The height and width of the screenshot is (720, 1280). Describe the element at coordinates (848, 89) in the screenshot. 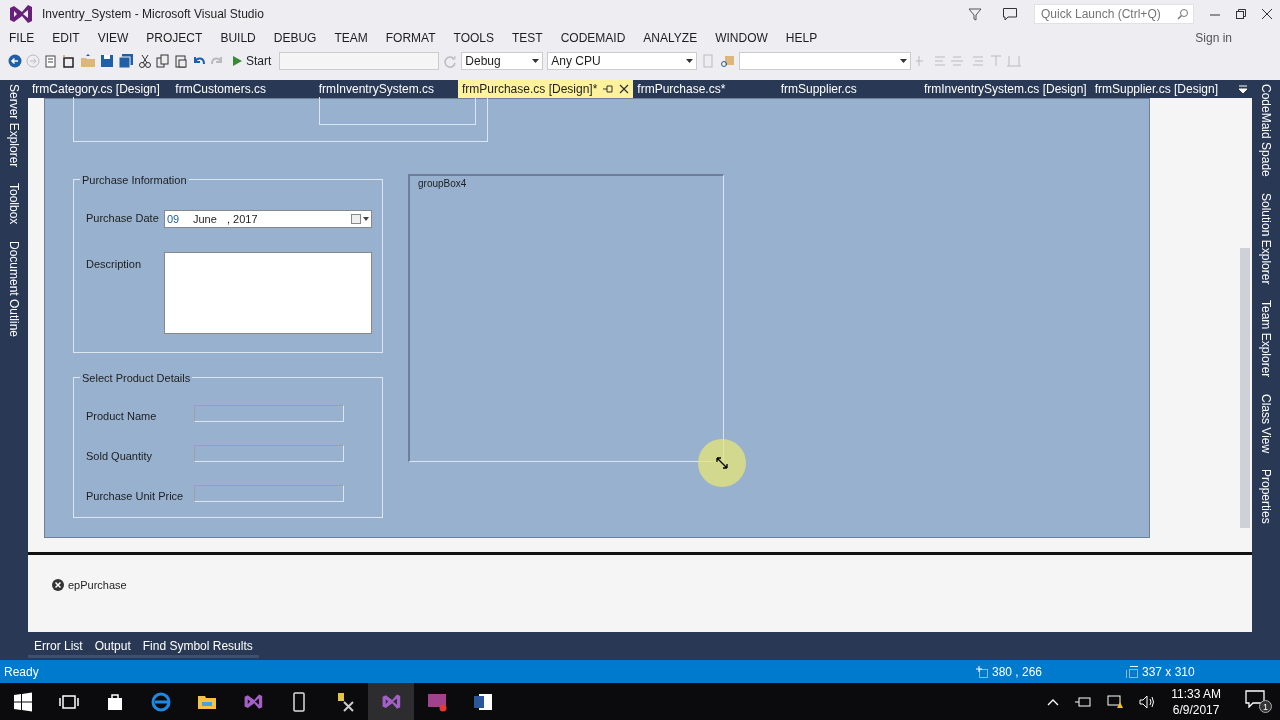

I see `document-tab: frmSupplier.cs` at that location.